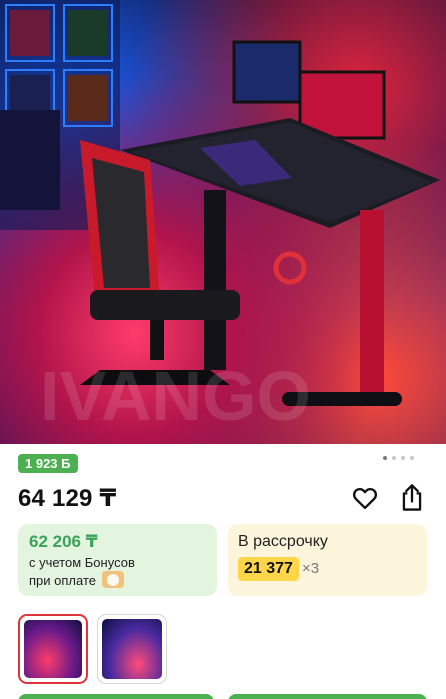  Describe the element at coordinates (327, 560) in the screenshot. I see `installment-card: В рассрочку 21 377 ×3` at that location.